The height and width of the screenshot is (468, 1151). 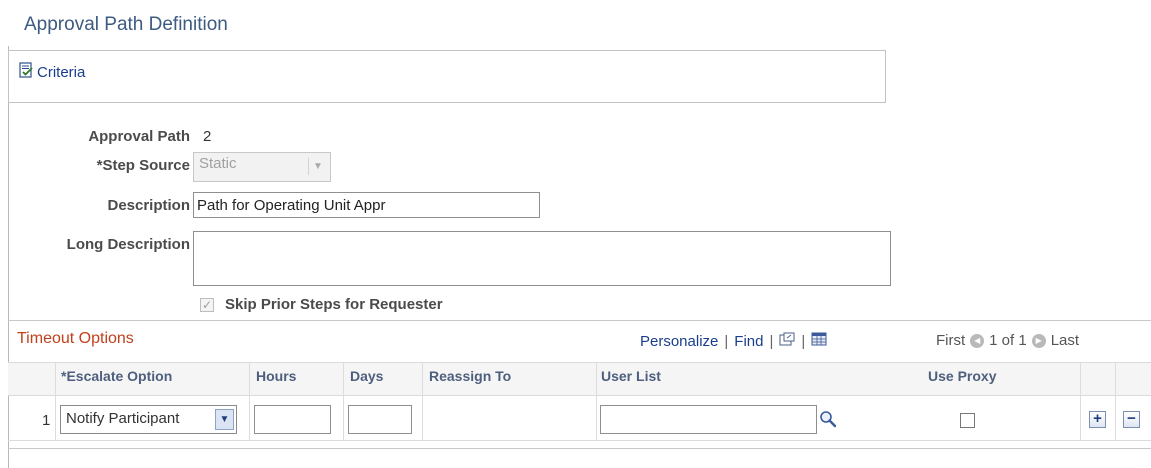 What do you see at coordinates (787, 341) in the screenshot?
I see `new-window-icon` at bounding box center [787, 341].